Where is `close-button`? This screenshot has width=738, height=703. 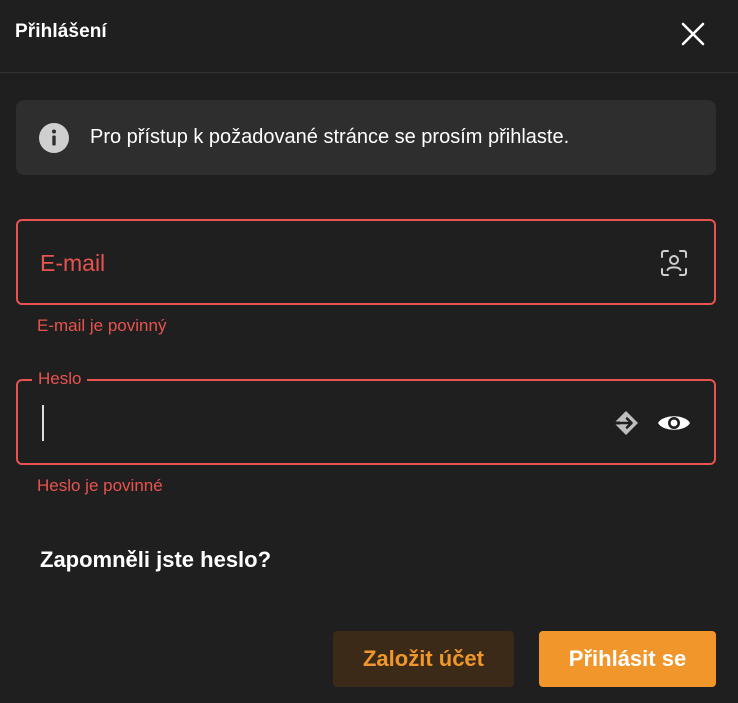
close-button is located at coordinates (693, 34).